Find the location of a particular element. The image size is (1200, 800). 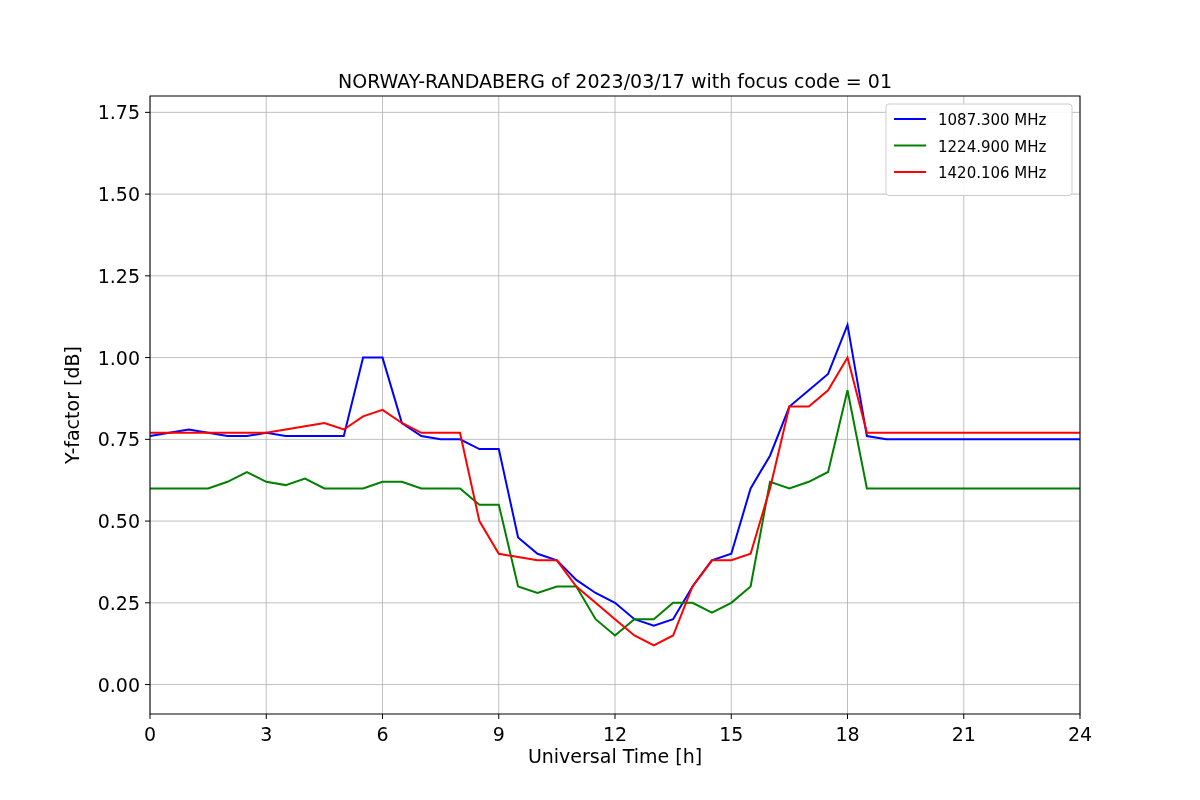

legend-label: 1224.900 MHz is located at coordinates (992, 146).